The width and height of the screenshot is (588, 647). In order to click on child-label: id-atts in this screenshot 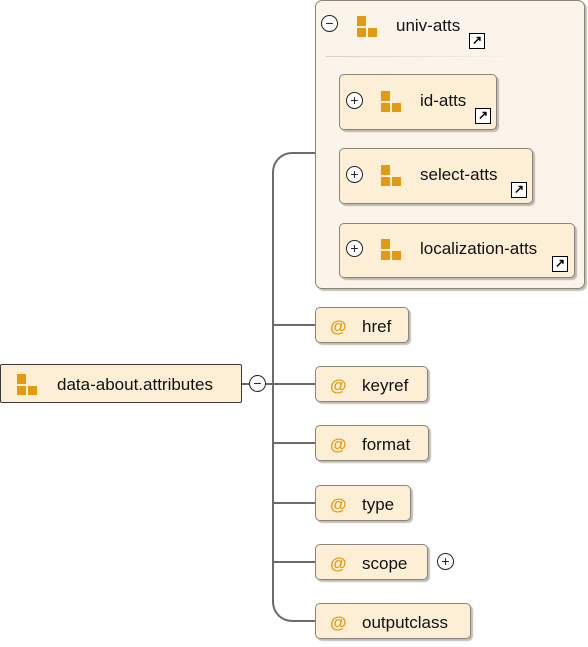, I will do `click(443, 100)`.